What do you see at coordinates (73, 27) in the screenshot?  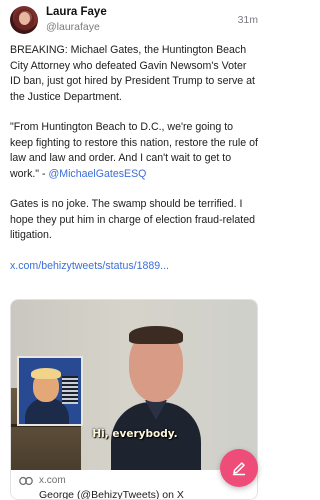 I see `author-handle: @laurafaye` at bounding box center [73, 27].